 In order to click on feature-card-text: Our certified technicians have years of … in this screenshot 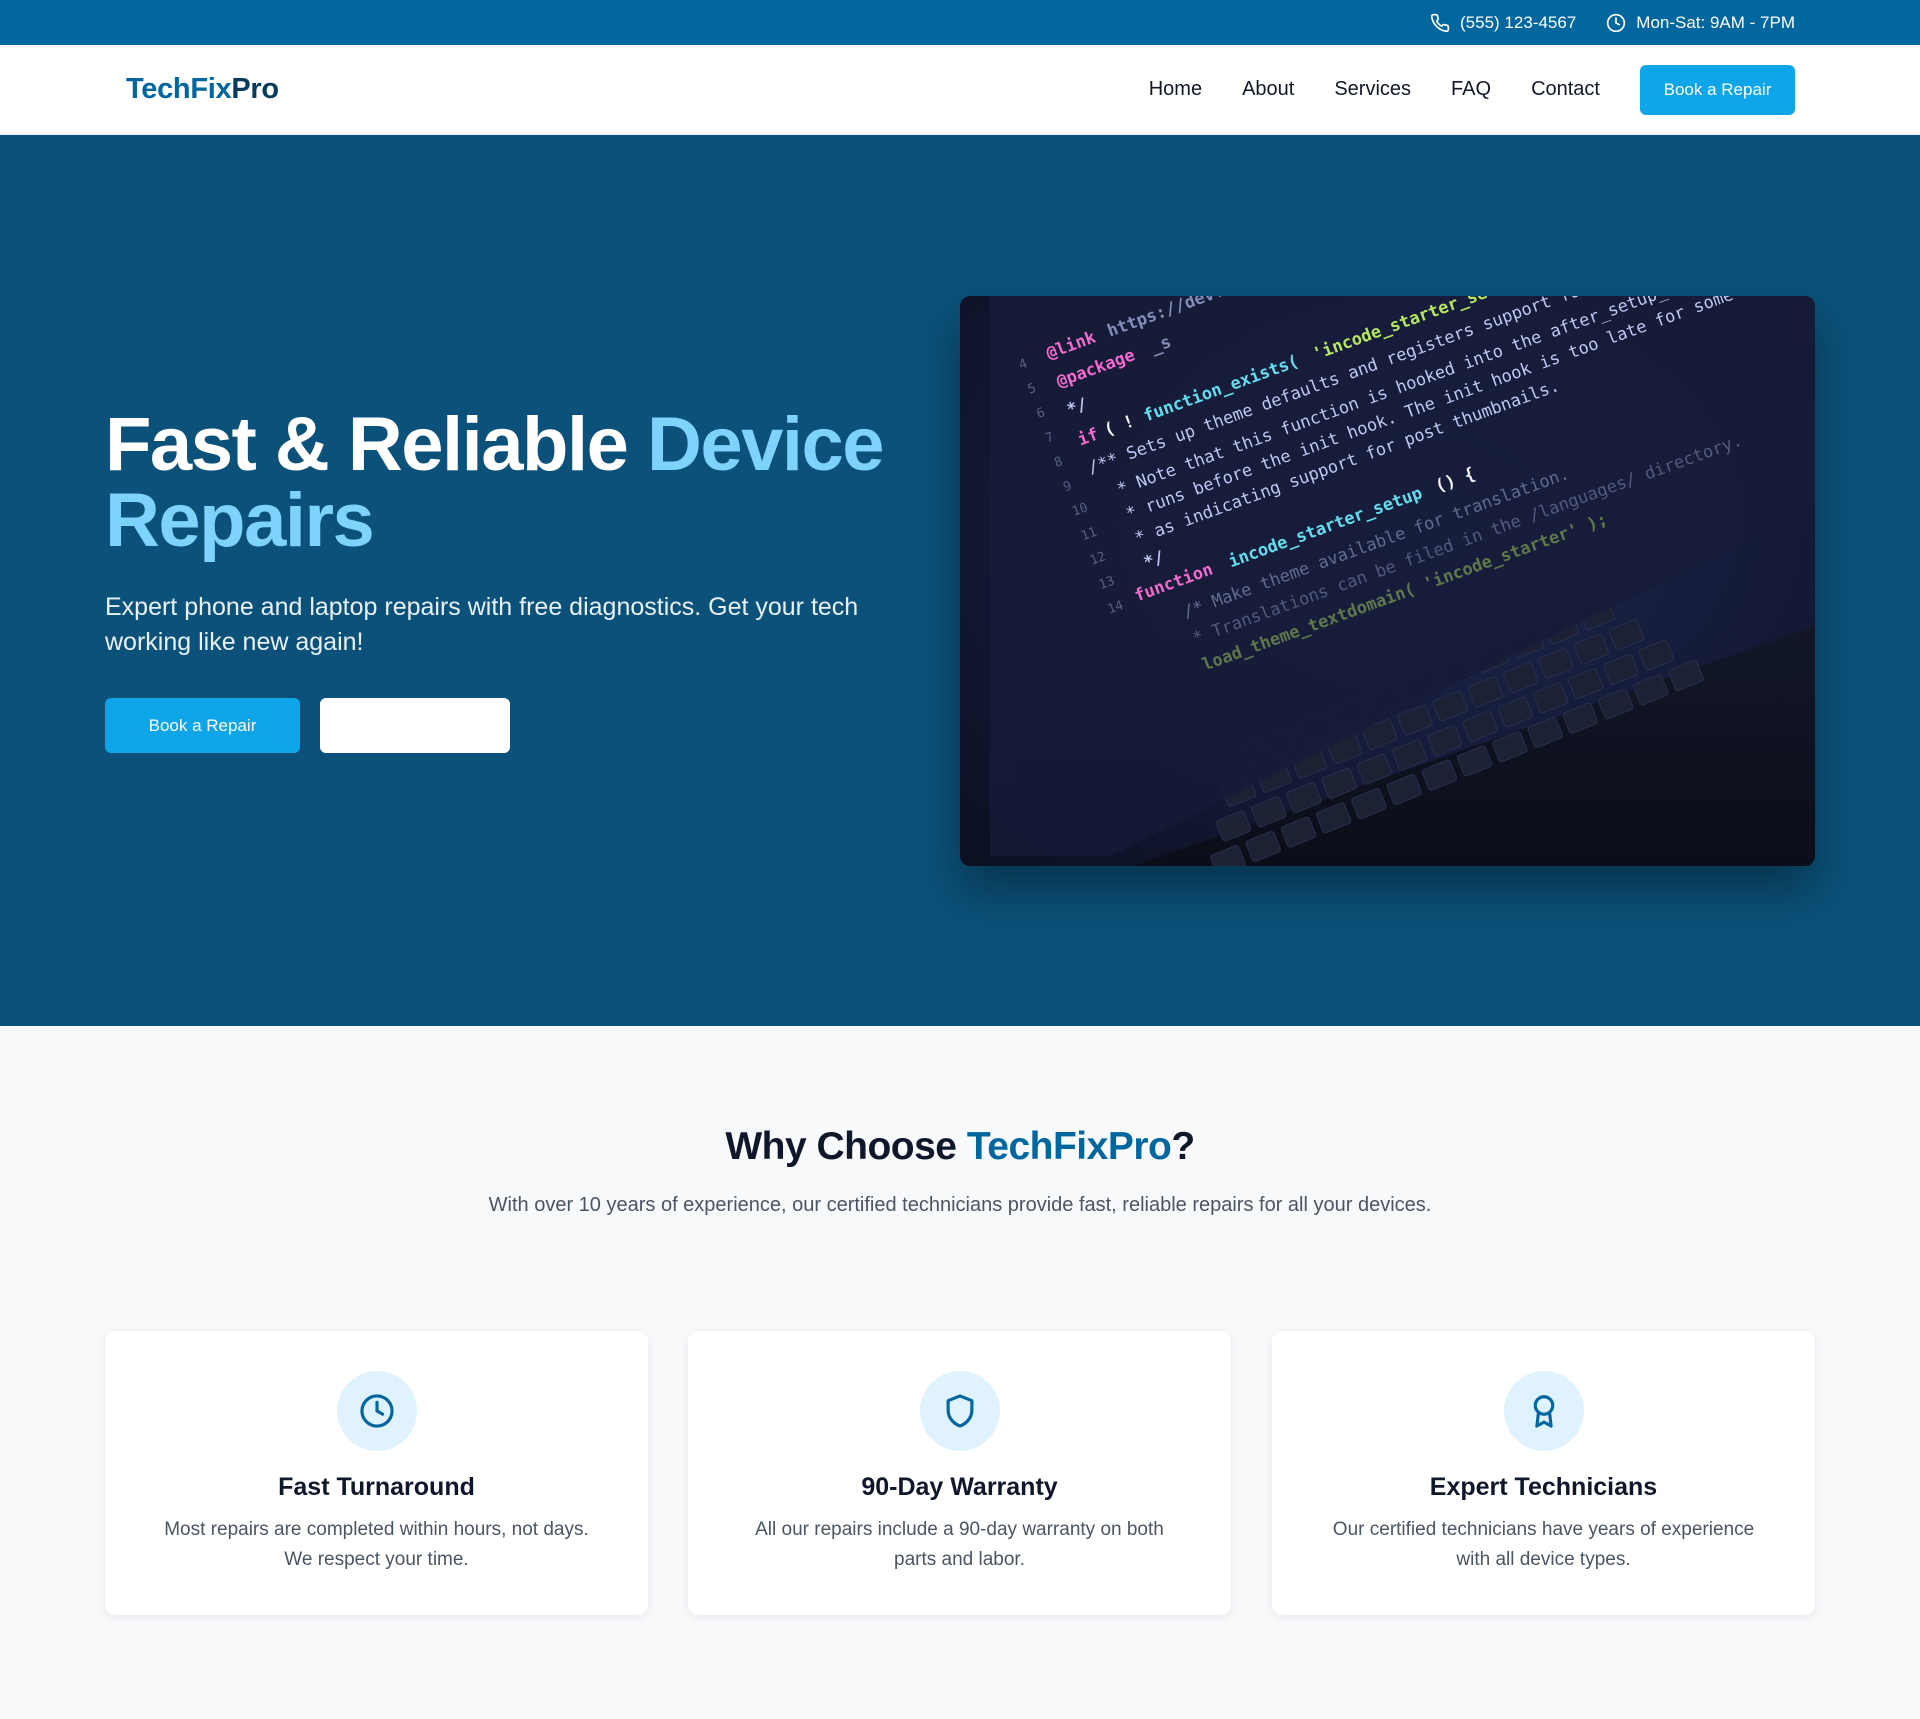, I will do `click(1543, 1544)`.